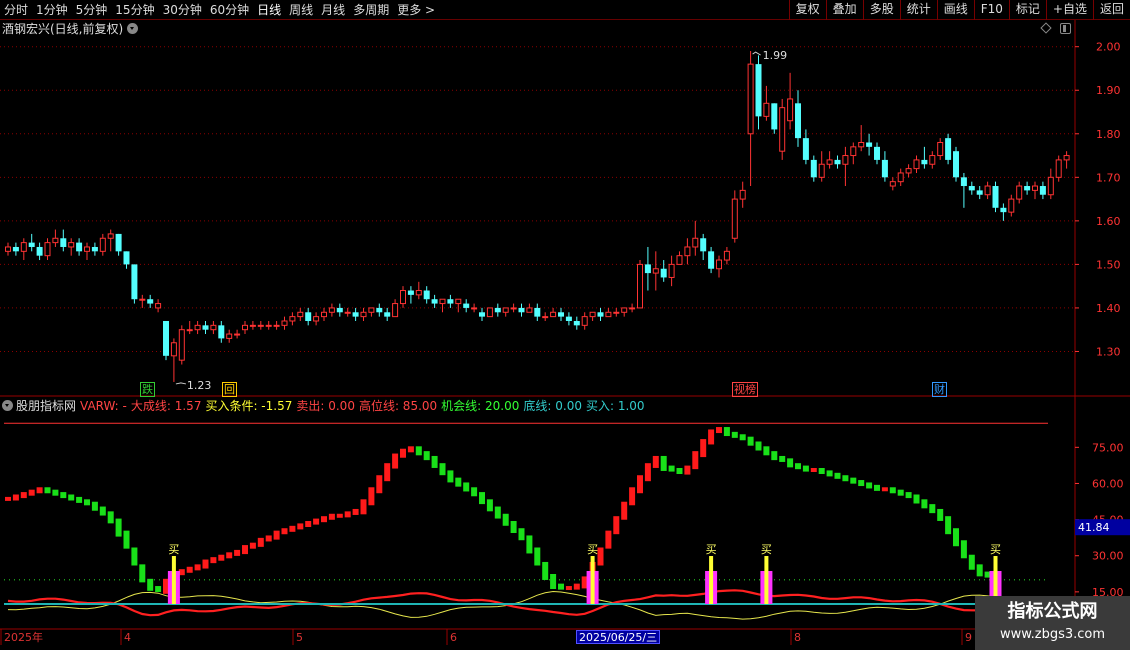 The width and height of the screenshot is (1130, 650). I want to click on event-marker-2: 视榜, so click(745, 389).